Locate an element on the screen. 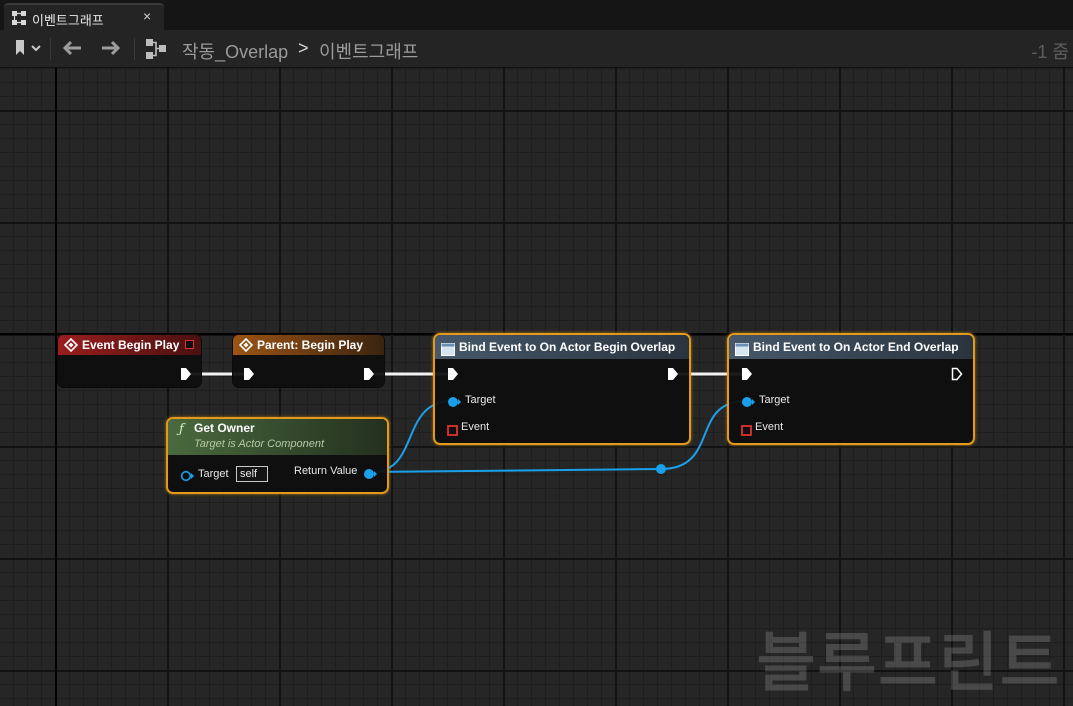  tab-strip: 이벤트그래프 × is located at coordinates (536, 15).